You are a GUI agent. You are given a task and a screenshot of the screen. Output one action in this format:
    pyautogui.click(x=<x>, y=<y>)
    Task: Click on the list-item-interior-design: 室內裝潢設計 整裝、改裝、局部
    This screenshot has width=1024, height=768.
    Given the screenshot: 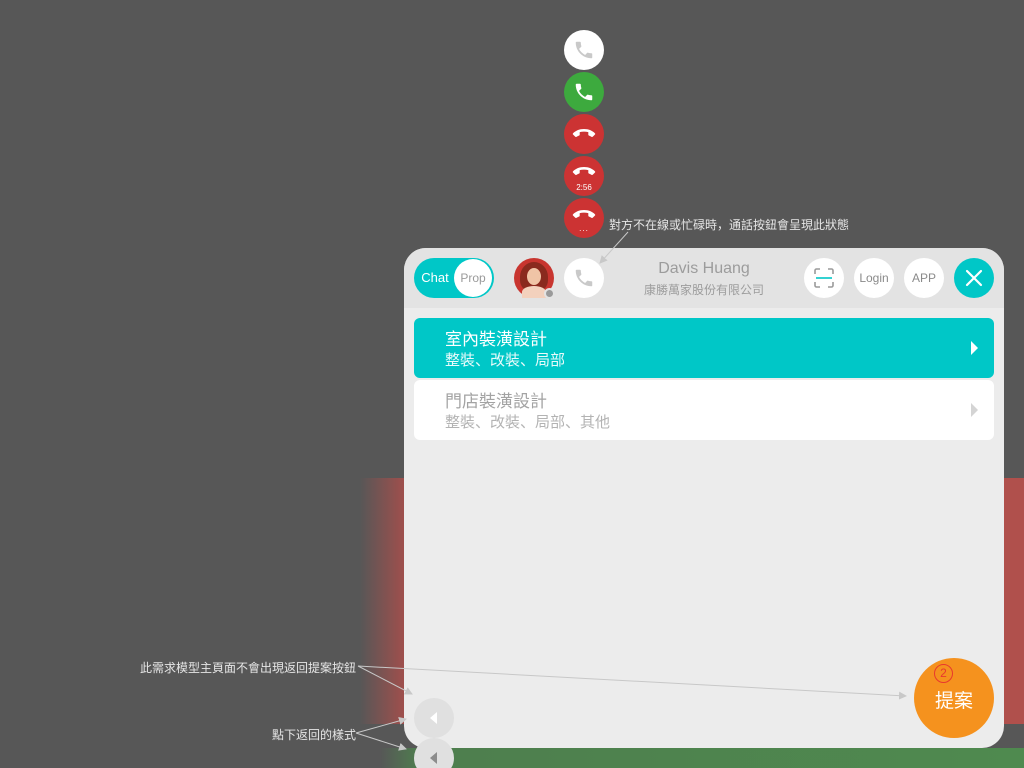 What is the action you would take?
    pyautogui.click(x=704, y=348)
    